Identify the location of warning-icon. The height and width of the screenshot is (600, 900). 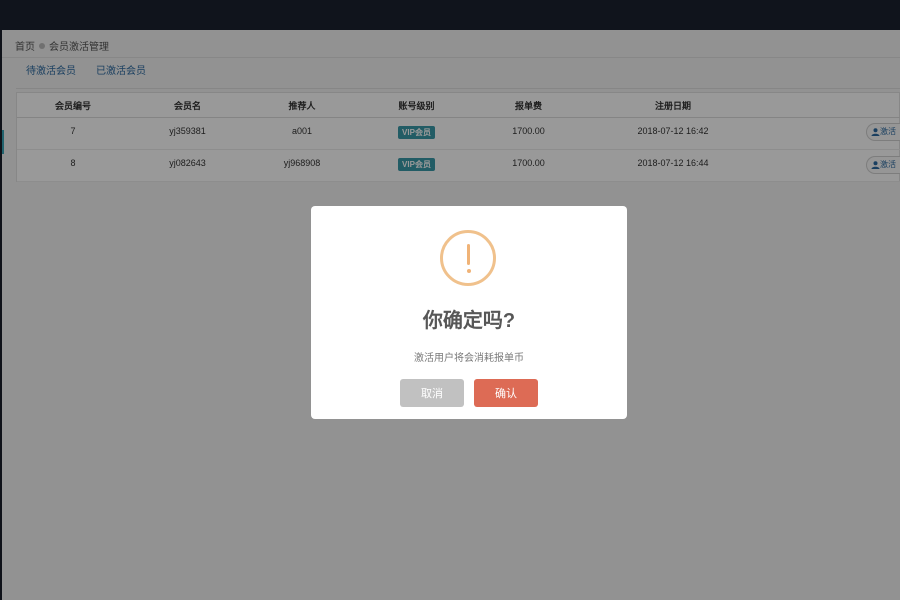
(468, 258).